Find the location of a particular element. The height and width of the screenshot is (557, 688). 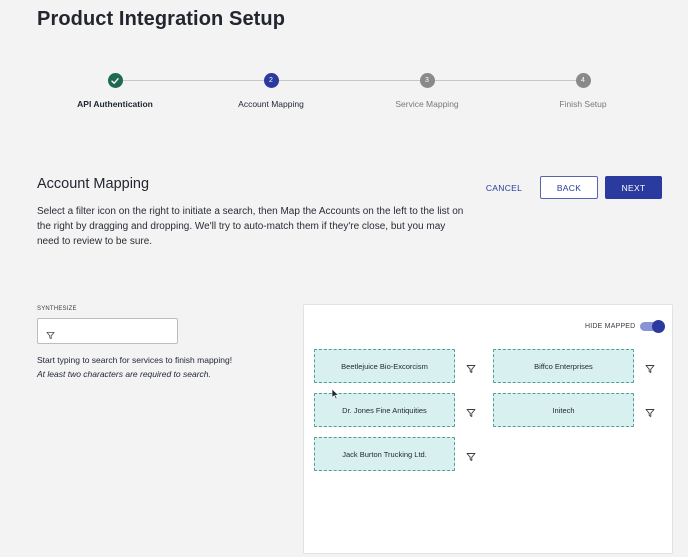

step-service-mapping: 3 Service Mapping is located at coordinates (427, 89).